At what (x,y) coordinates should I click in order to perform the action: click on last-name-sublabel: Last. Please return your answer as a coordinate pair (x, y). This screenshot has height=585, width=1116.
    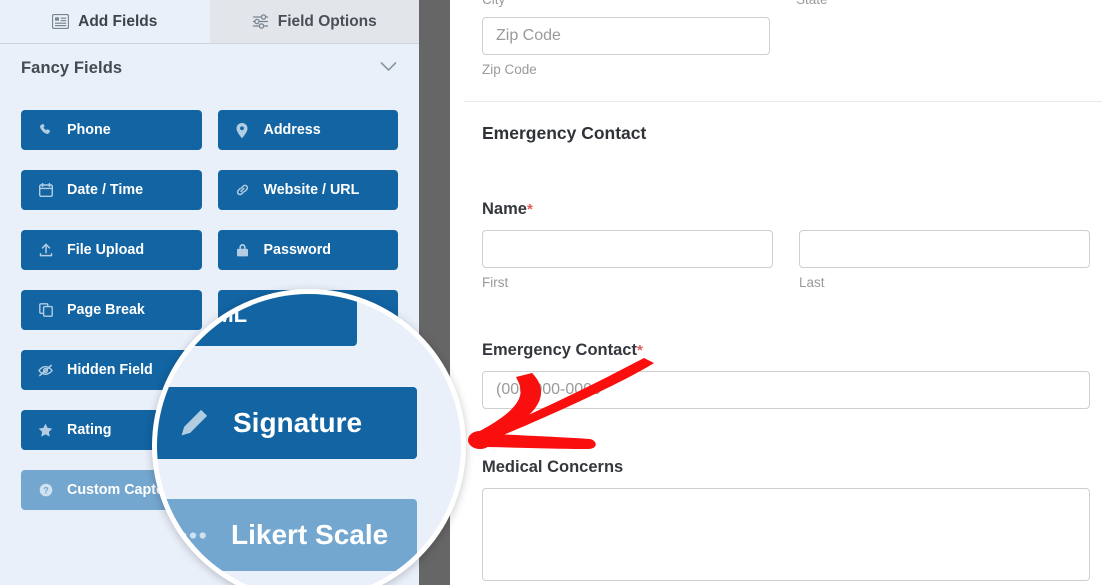
    Looking at the image, I should click on (812, 282).